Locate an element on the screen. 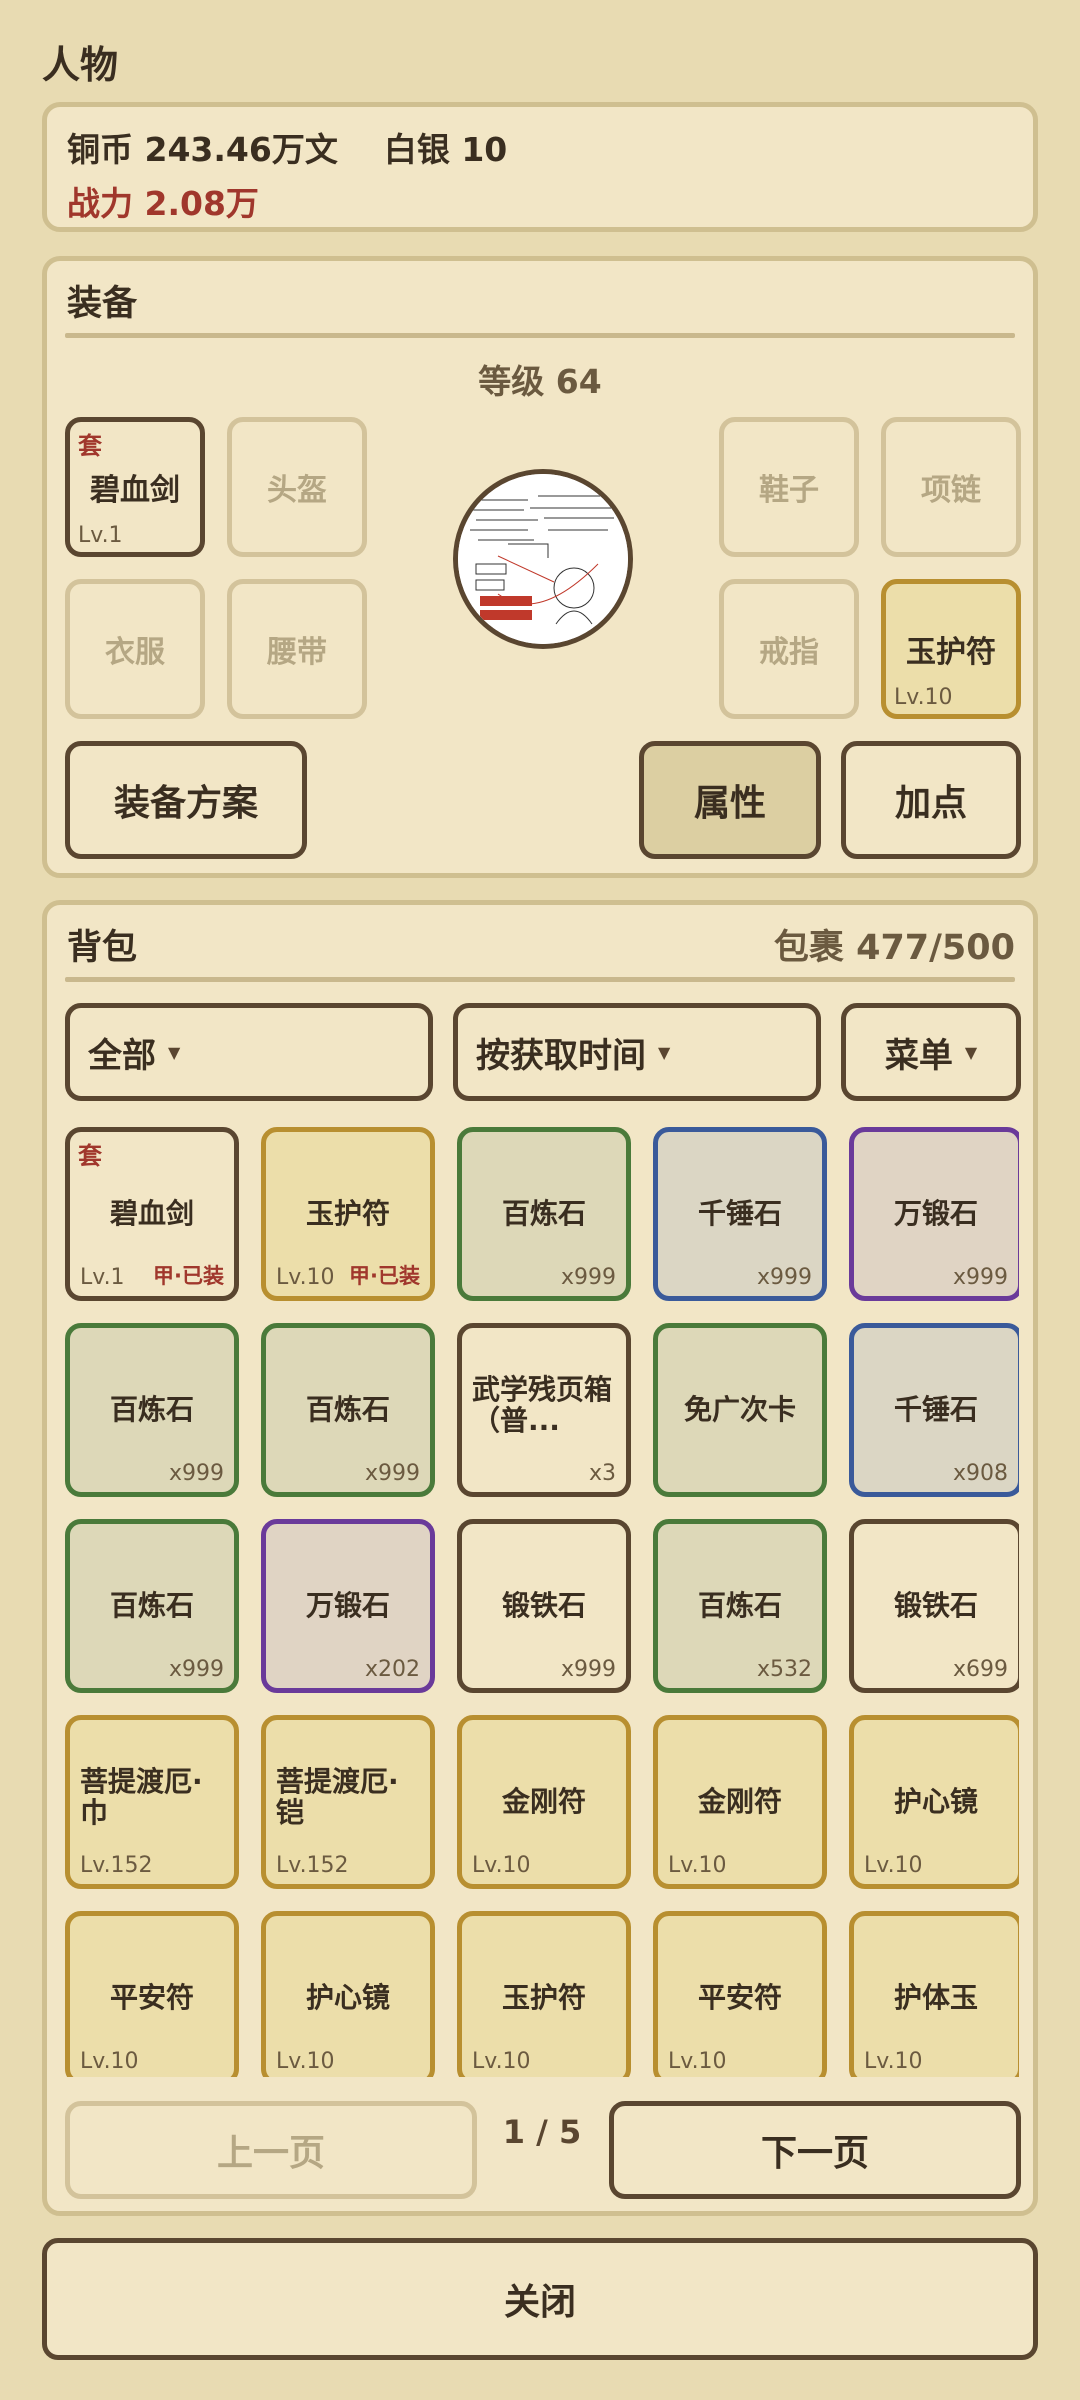  slot-label: 玉护符 is located at coordinates (951, 652).